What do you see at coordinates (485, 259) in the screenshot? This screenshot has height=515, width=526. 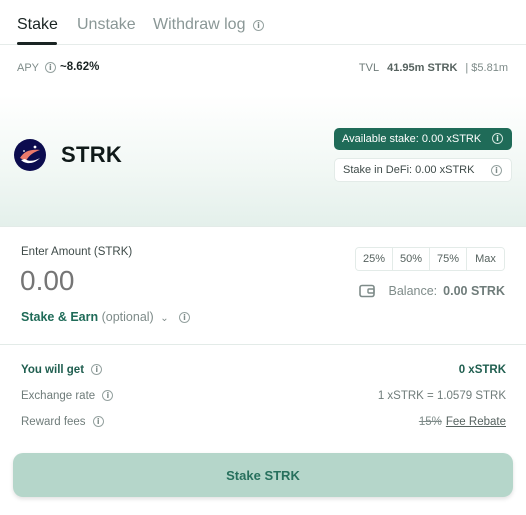 I see `max-button: Max` at bounding box center [485, 259].